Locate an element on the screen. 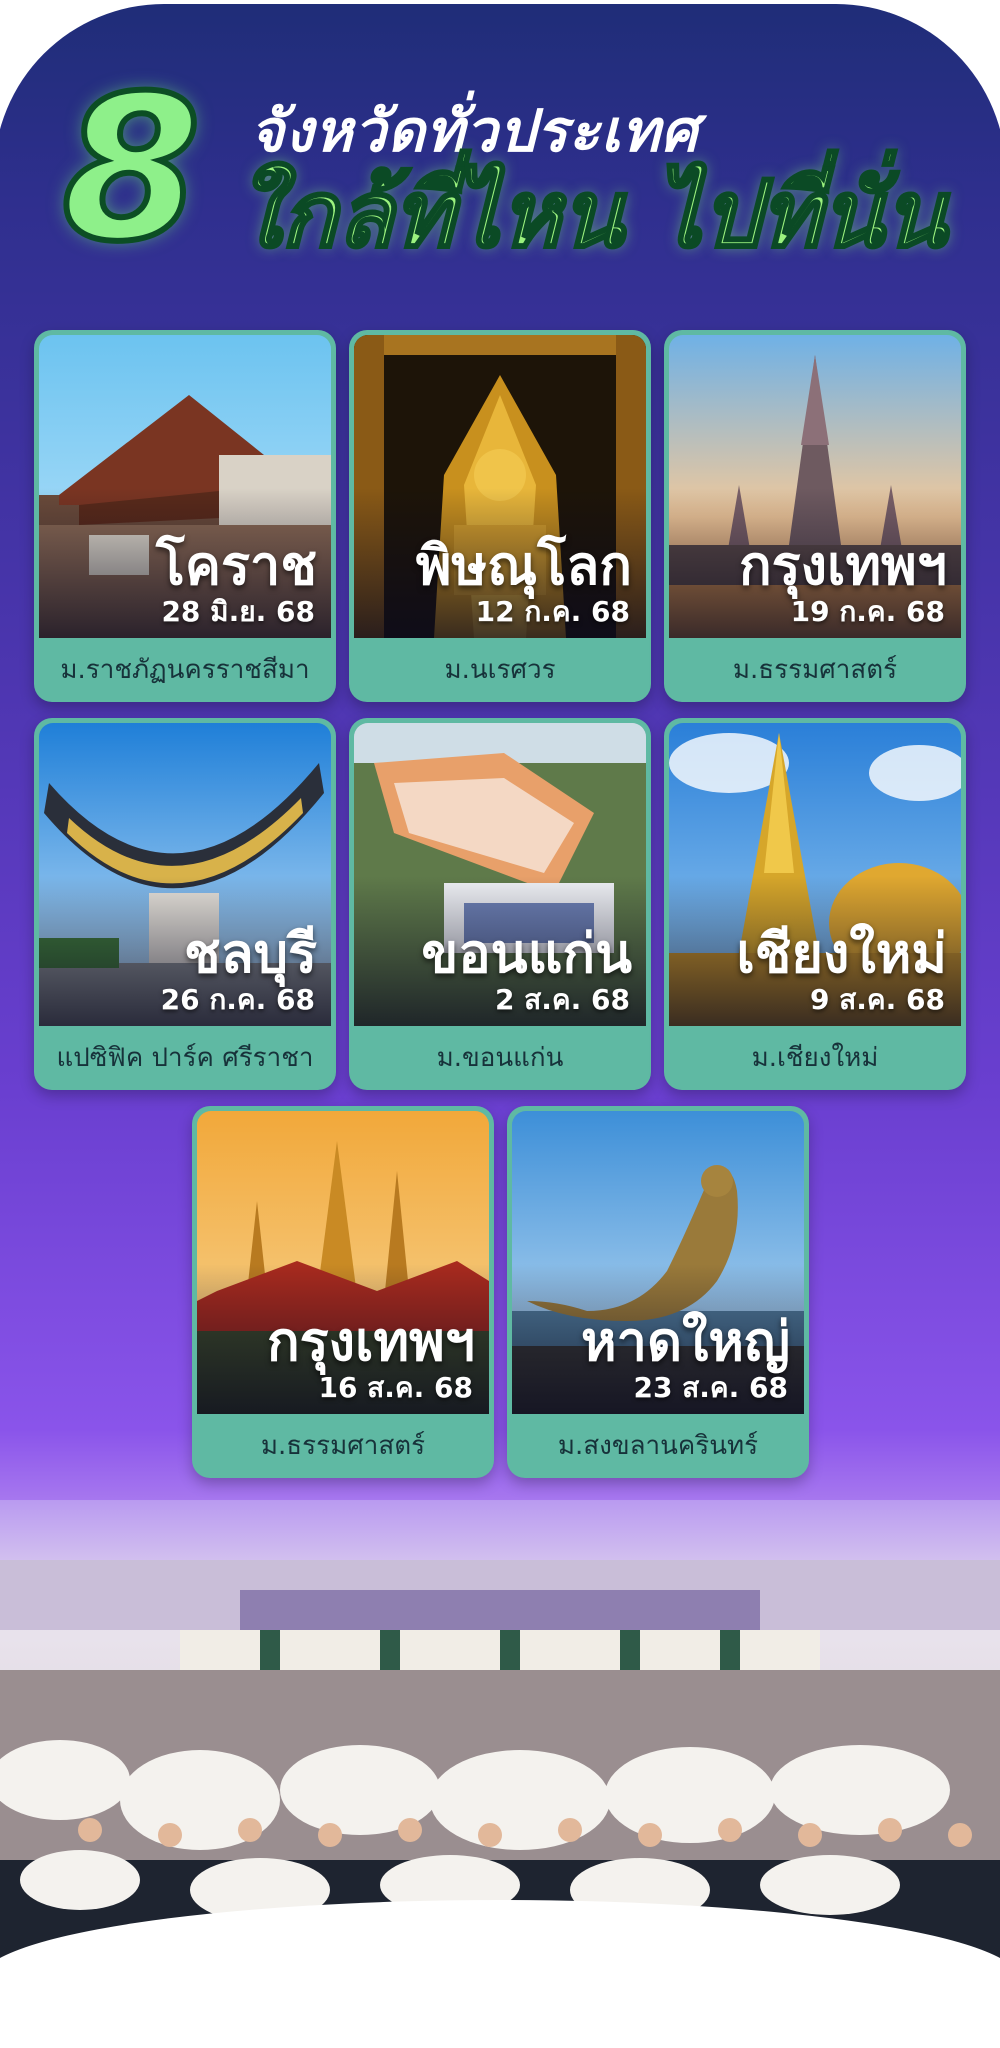  card-city: พิษณุโลก is located at coordinates (523, 565).